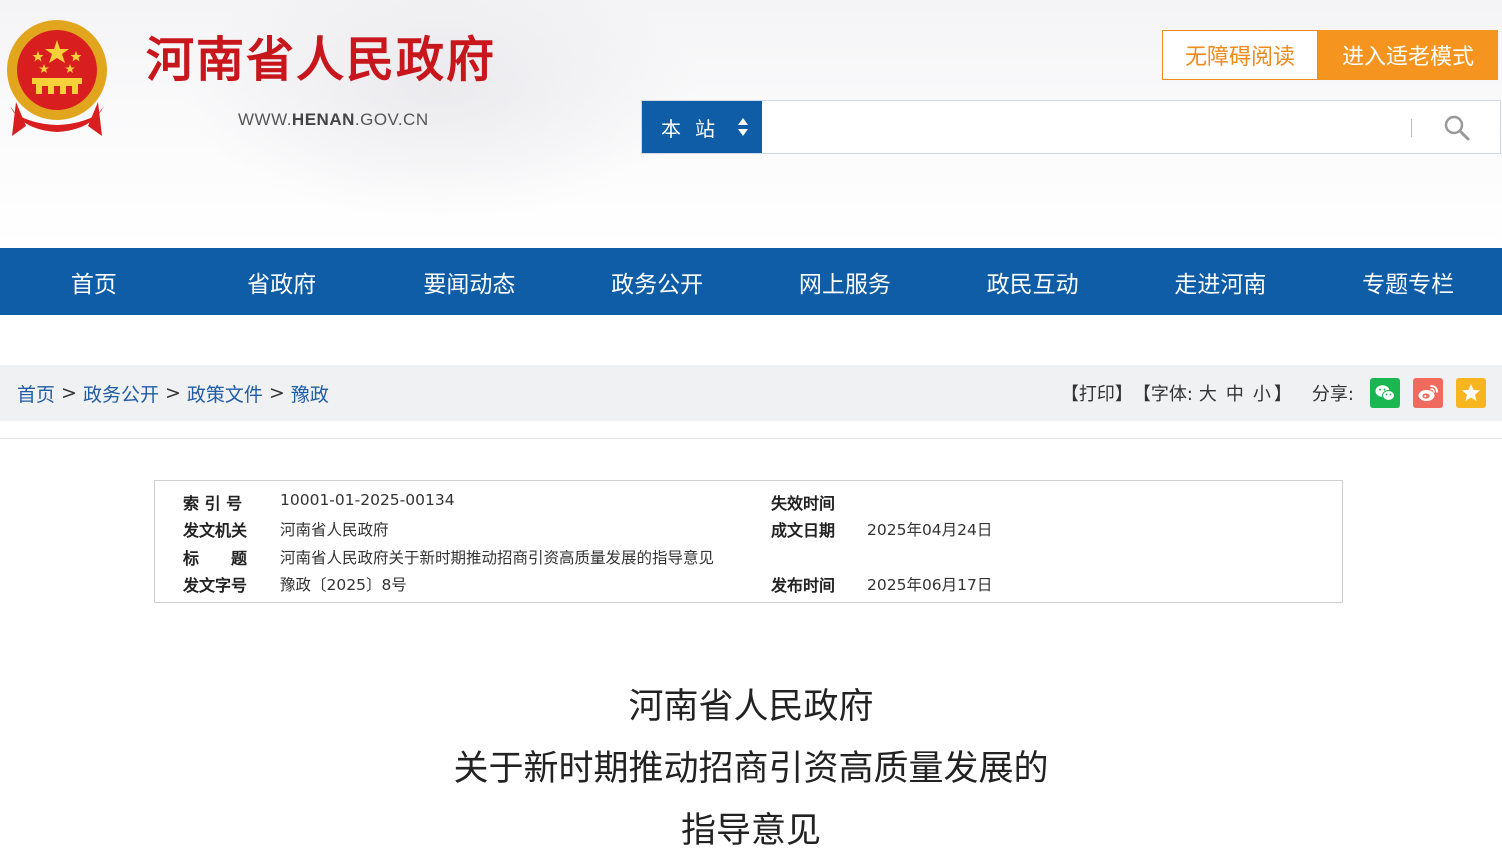 Image resolution: width=1502 pixels, height=861 pixels. What do you see at coordinates (1332, 394) in the screenshot?
I see `share-label: 分享:` at bounding box center [1332, 394].